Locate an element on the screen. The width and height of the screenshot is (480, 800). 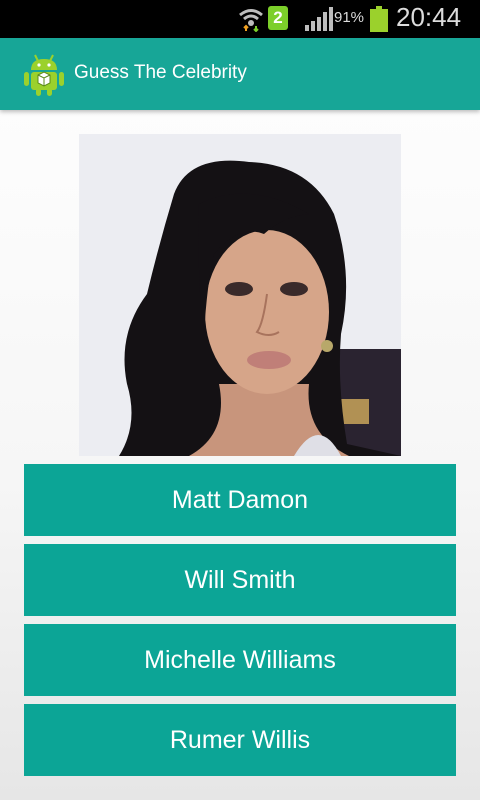
app-title: Guess The Celebrity is located at coordinates (160, 72).